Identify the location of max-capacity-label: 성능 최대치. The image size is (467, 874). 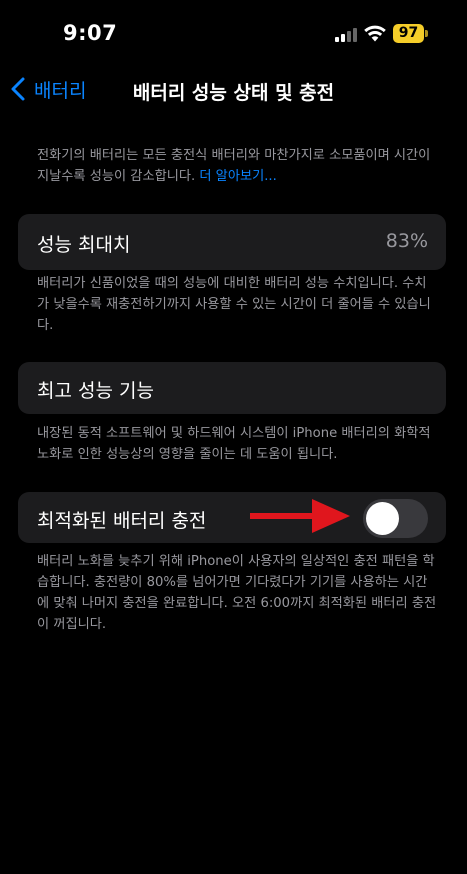
(84, 245).